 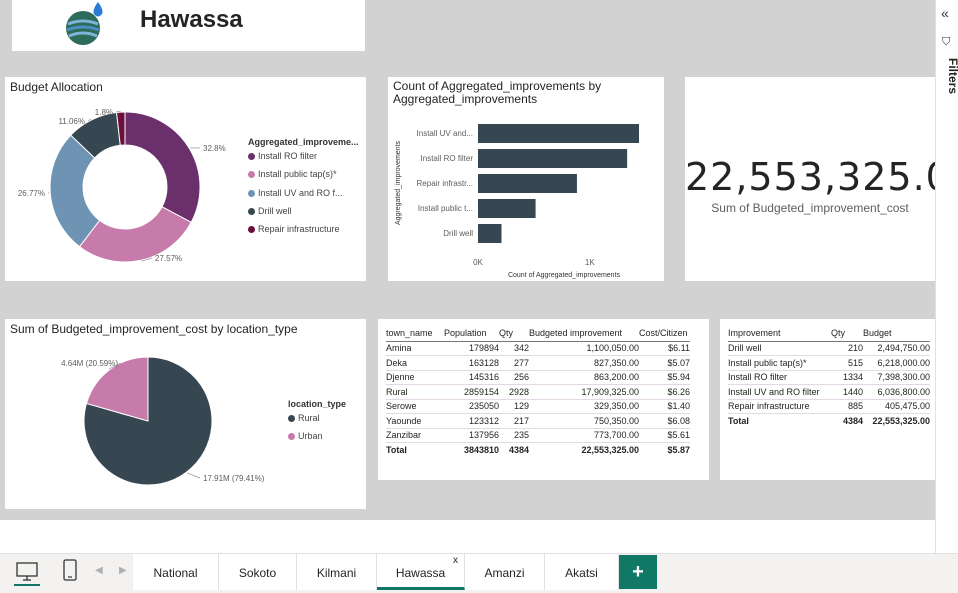 I want to click on kpi-value: 22,553,325.00, so click(x=810, y=177).